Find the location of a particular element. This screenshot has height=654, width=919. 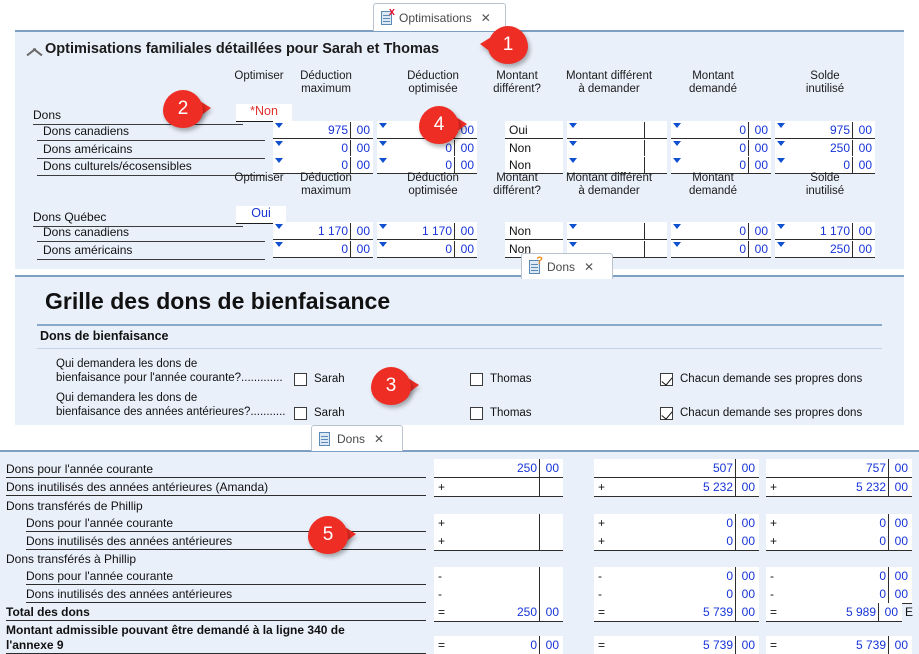

checkbox-sarah-current-year is located at coordinates (300, 379).